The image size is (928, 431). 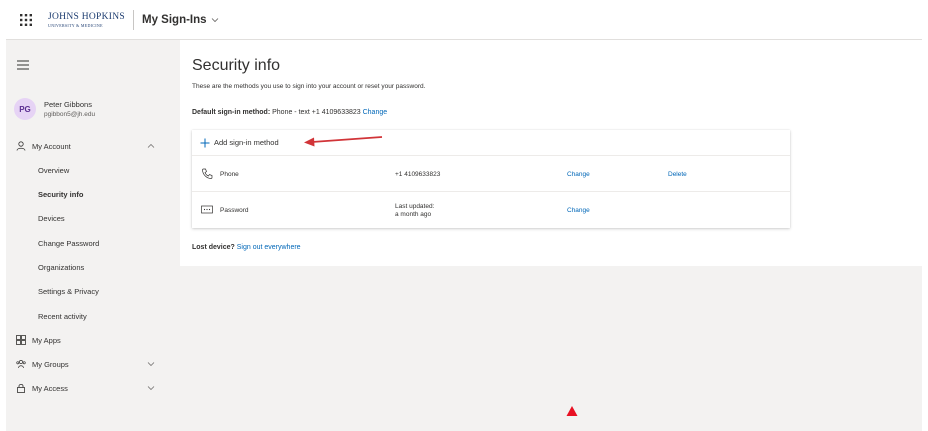 I want to click on app-title: My Sign-Ins, so click(x=174, y=19).